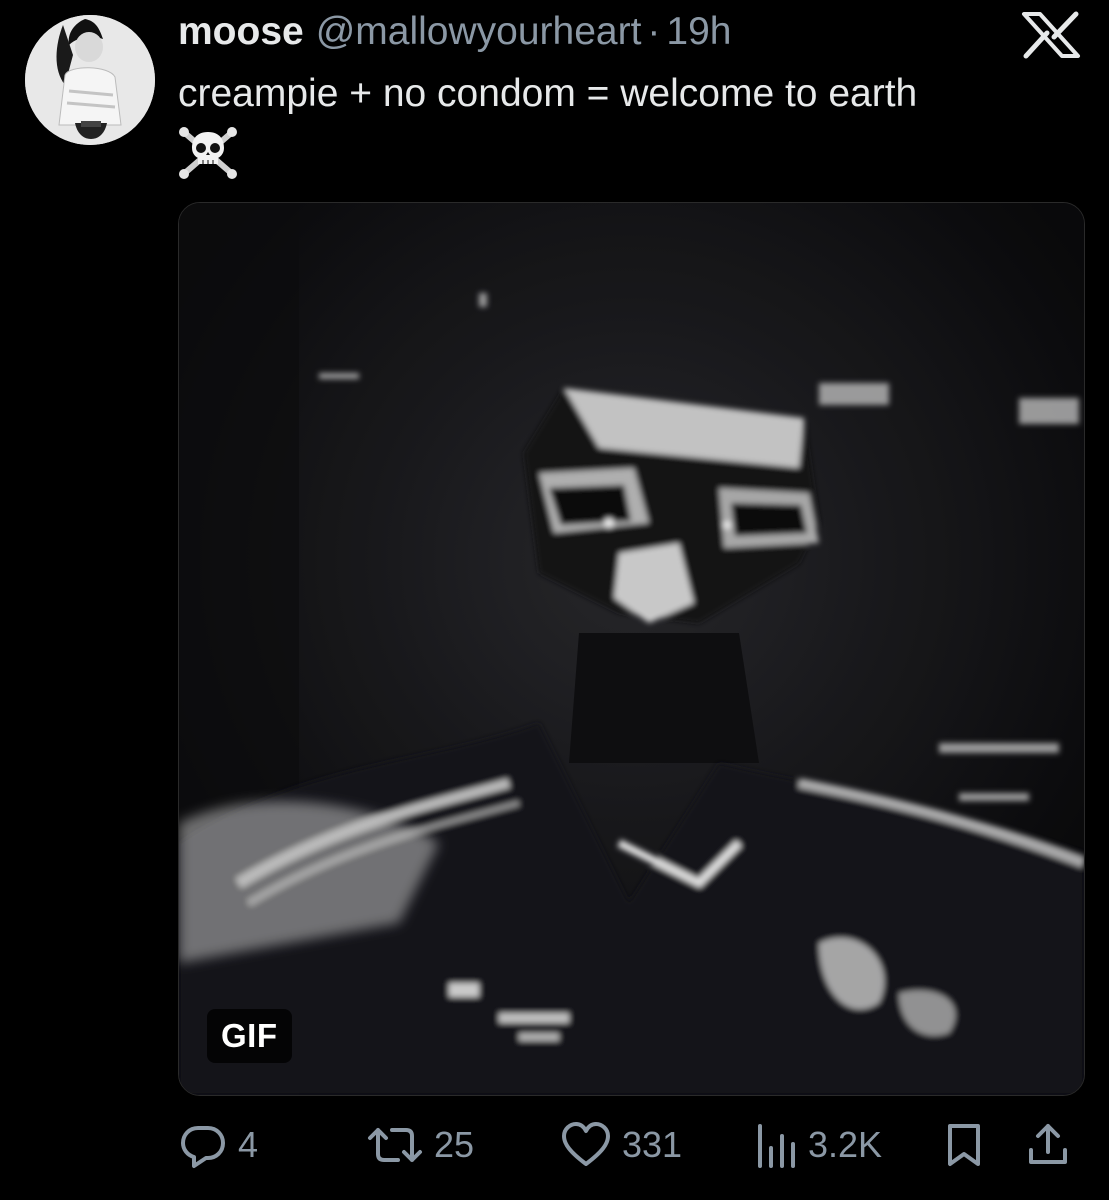  I want to click on like-button: 331, so click(621, 1145).